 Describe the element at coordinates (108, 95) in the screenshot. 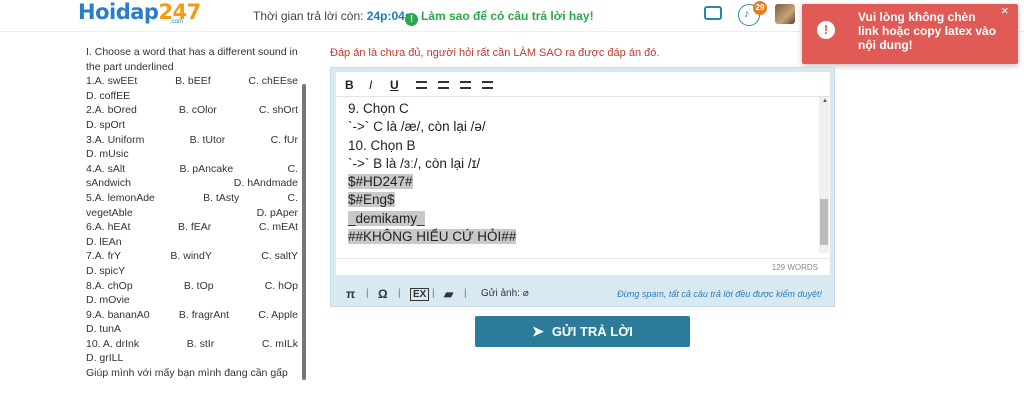

I see `question-option: D. coffEE` at that location.